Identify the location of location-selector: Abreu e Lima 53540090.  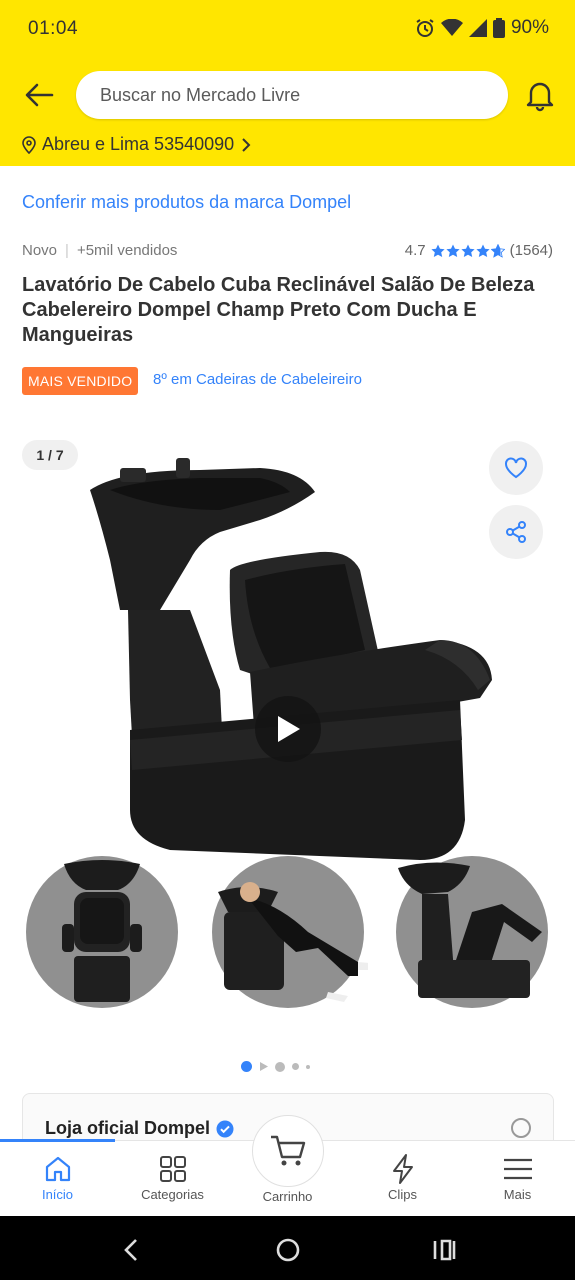
(137, 144).